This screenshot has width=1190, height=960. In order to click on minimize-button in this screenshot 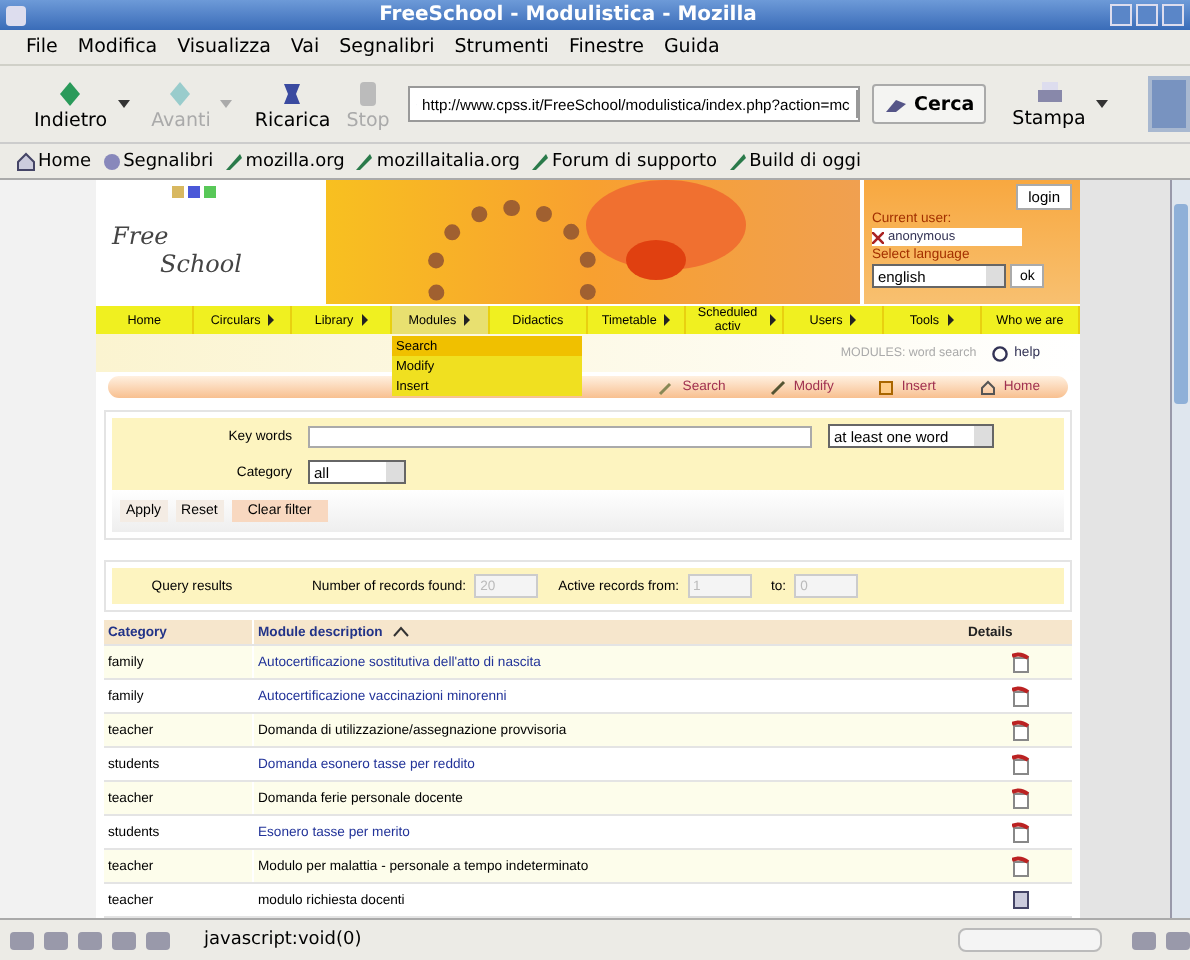, I will do `click(1121, 15)`.